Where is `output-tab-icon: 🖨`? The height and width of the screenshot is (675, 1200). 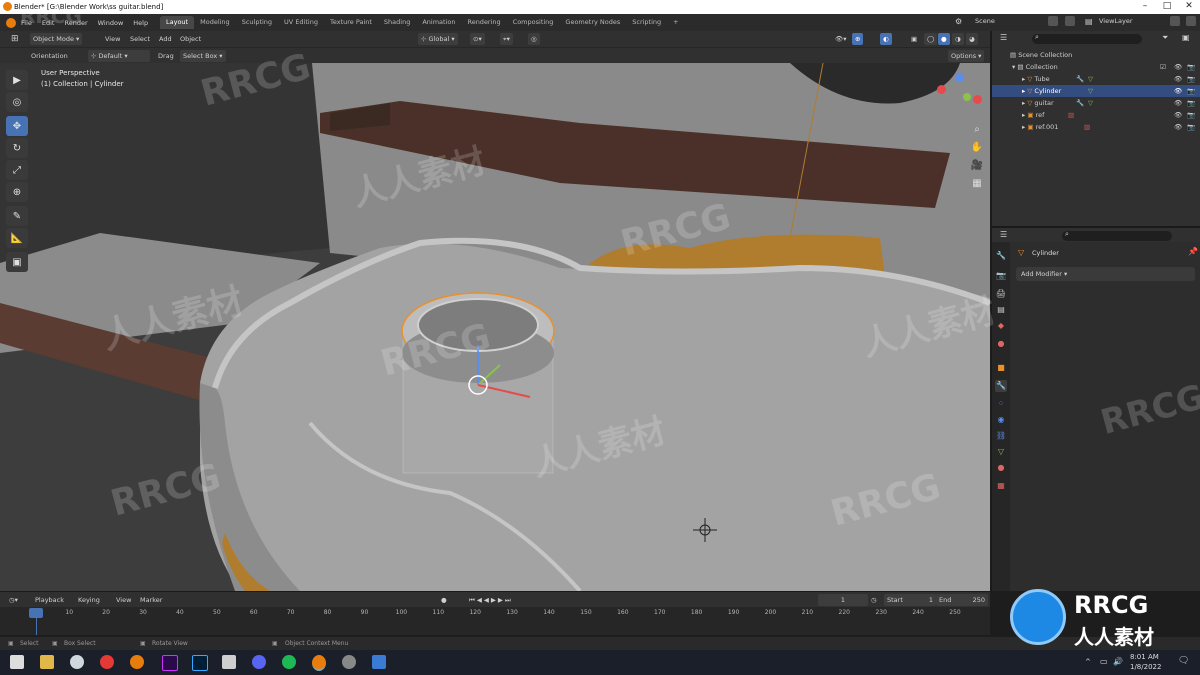
output-tab-icon: 🖨 is located at coordinates (1001, 294).